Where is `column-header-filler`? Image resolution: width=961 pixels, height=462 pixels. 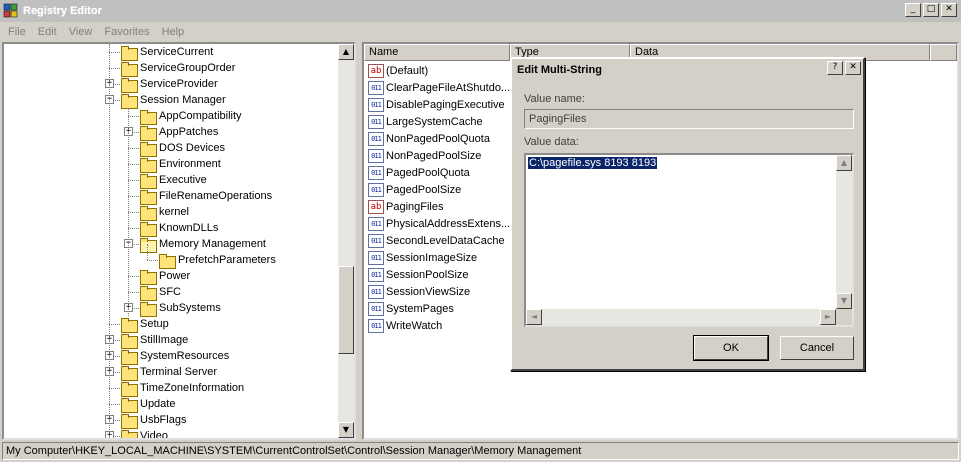
column-header-filler is located at coordinates (943, 52).